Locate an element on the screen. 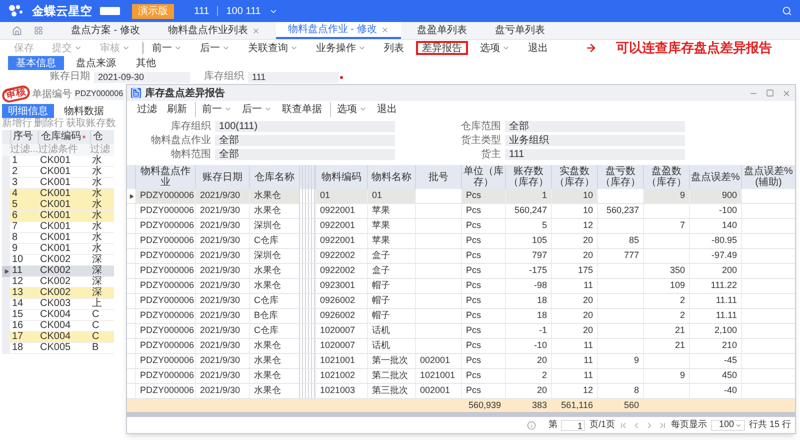 Image resolution: width=800 pixels, height=440 pixels. field-label: 单据编号 is located at coordinates (52, 95).